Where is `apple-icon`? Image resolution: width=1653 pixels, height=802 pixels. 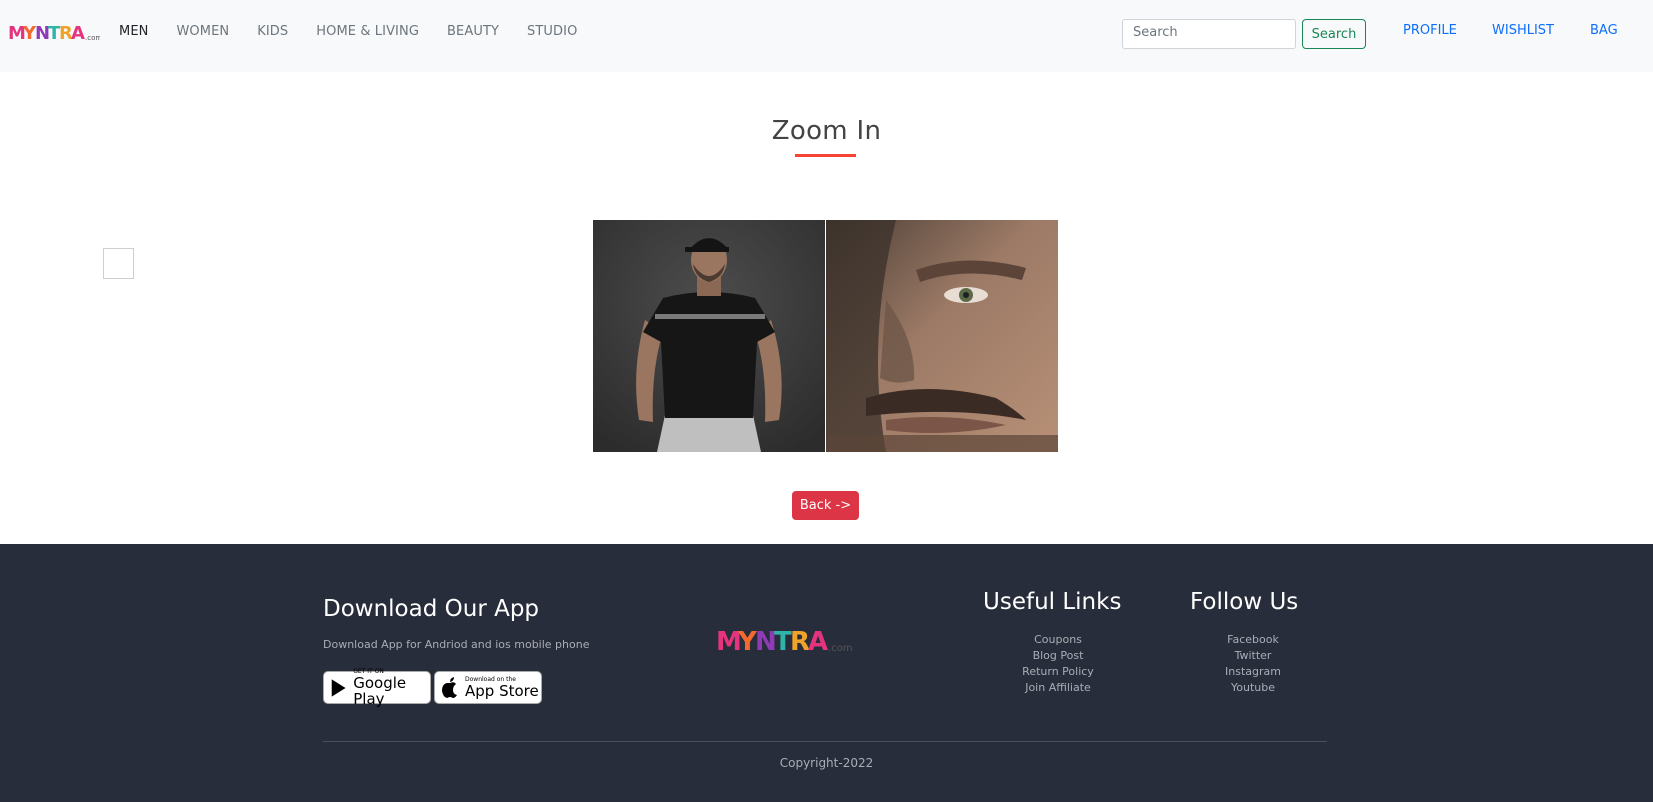 apple-icon is located at coordinates (449, 687).